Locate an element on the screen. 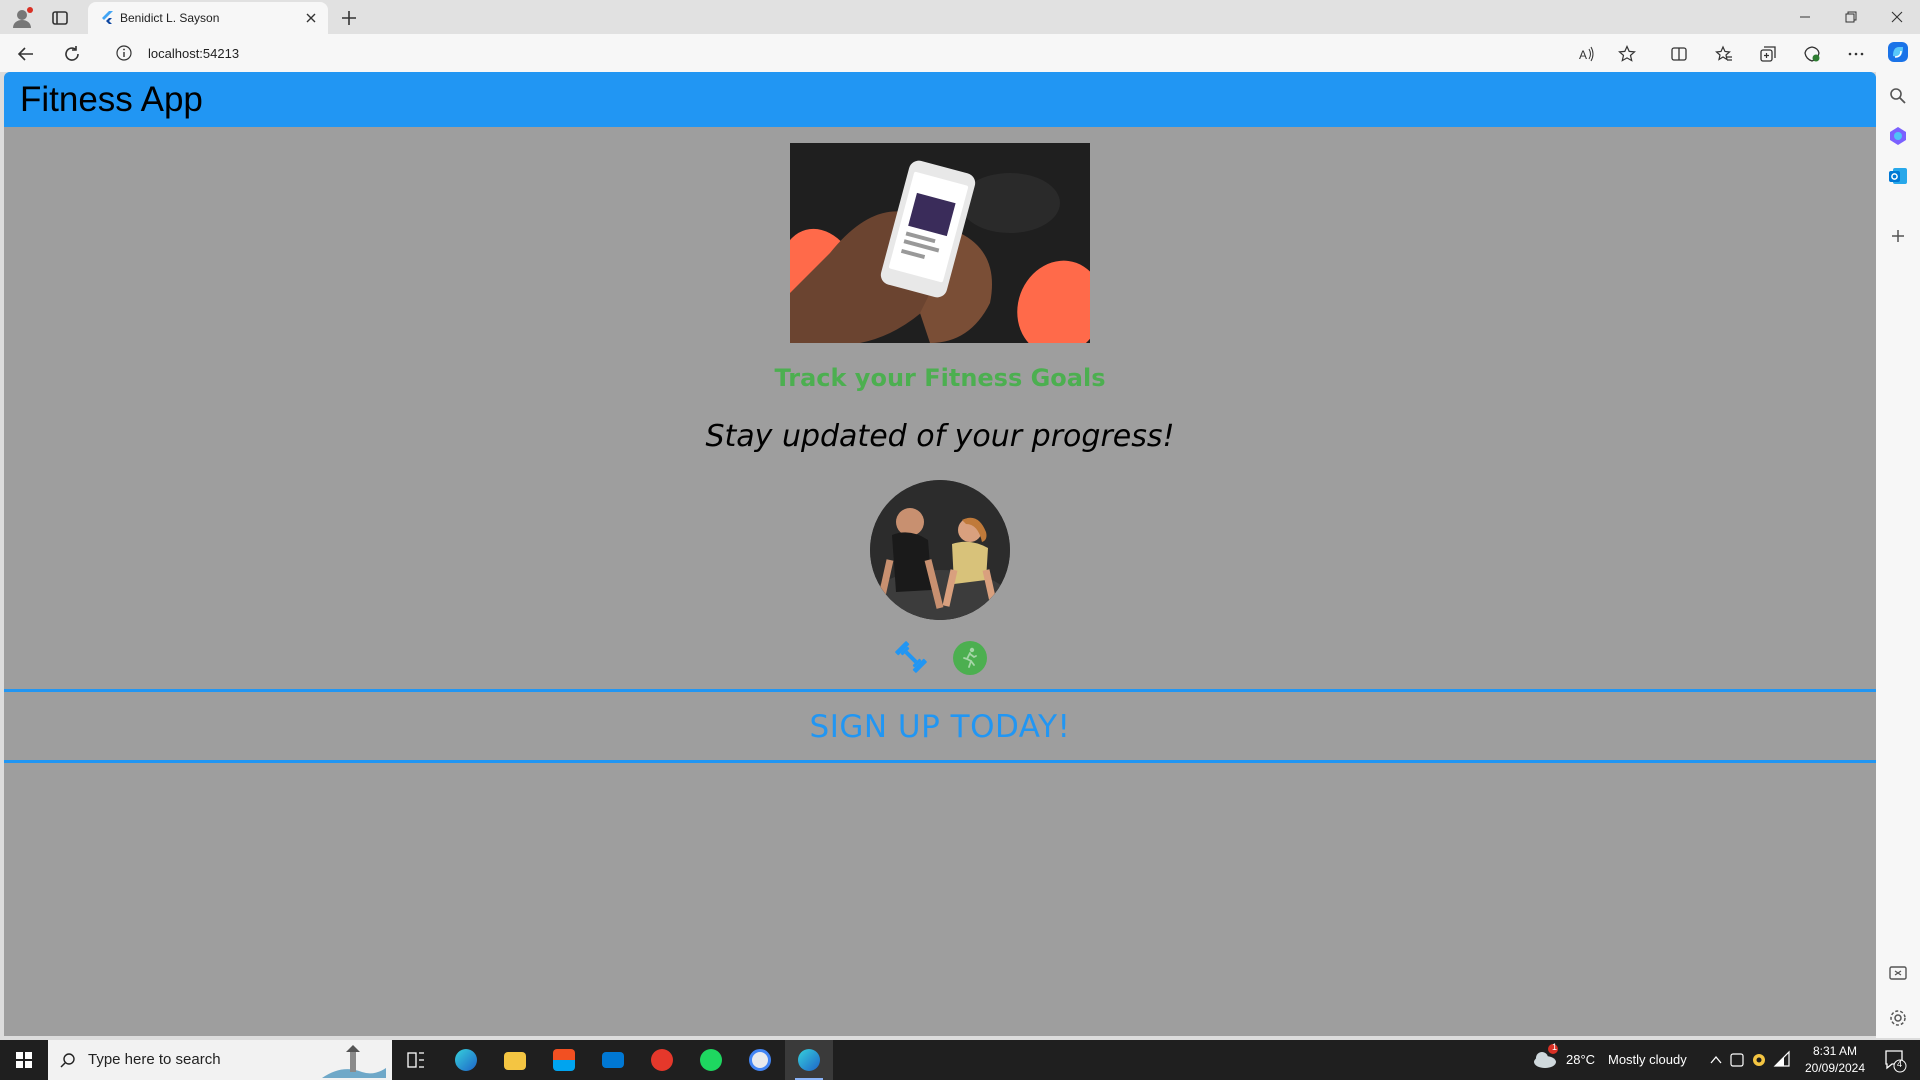 The image size is (1920, 1080). taskbar-search-box: Type here to search is located at coordinates (220, 1060).